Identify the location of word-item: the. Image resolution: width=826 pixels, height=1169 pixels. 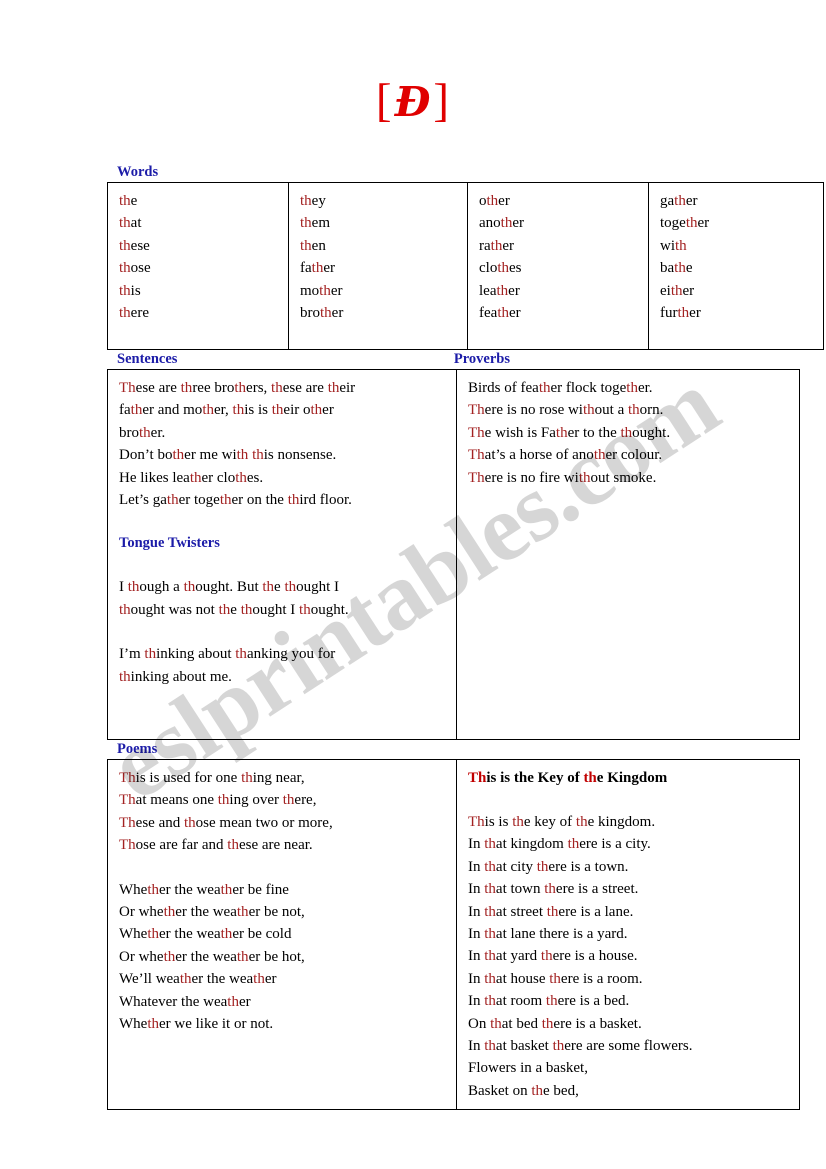
(128, 201).